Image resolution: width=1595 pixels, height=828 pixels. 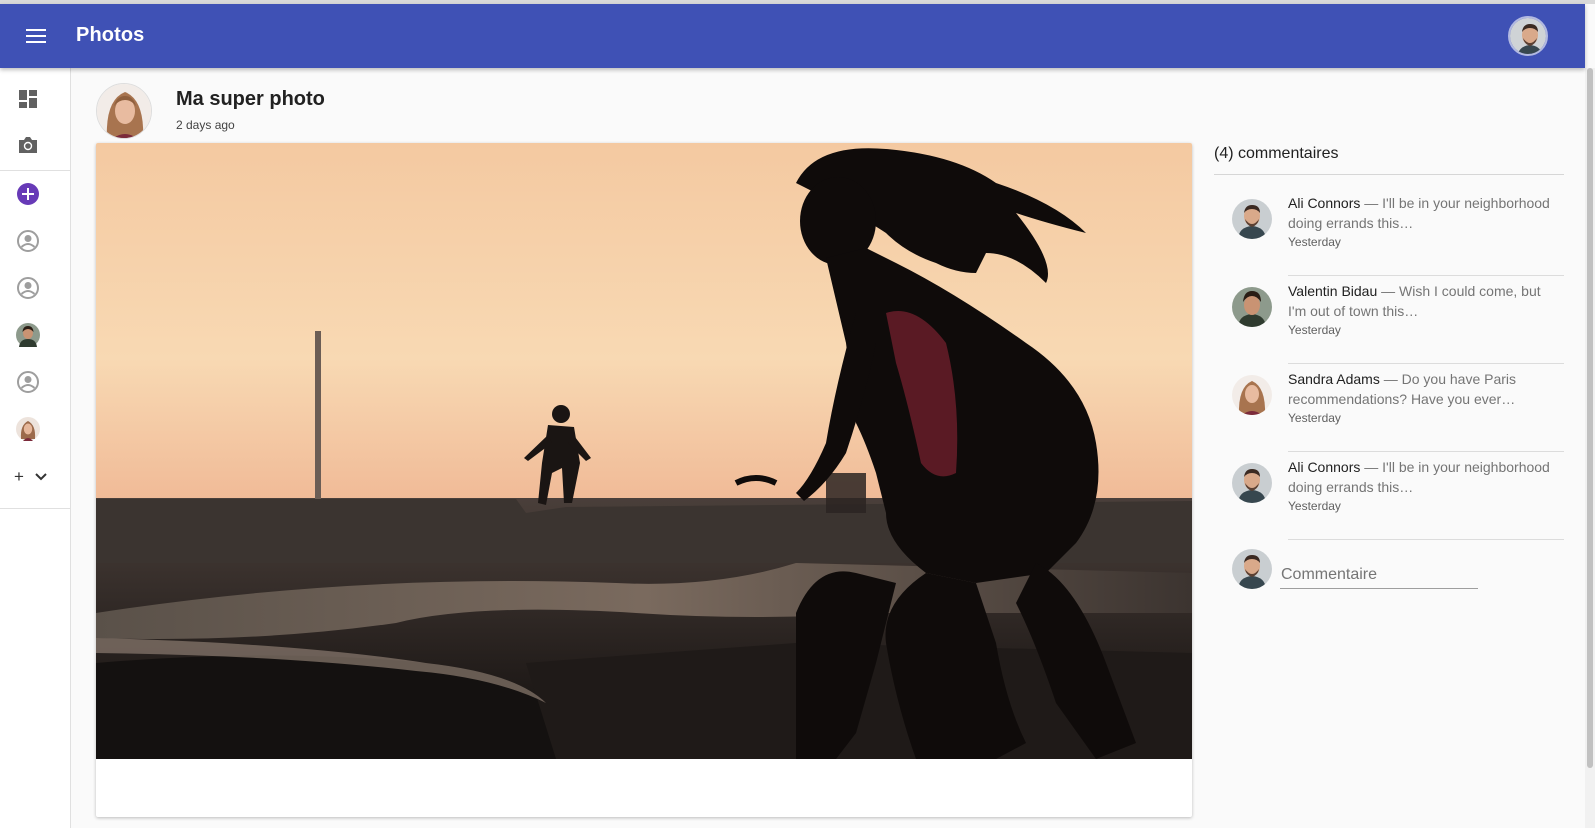 What do you see at coordinates (36, 36) in the screenshot?
I see `menu-icon` at bounding box center [36, 36].